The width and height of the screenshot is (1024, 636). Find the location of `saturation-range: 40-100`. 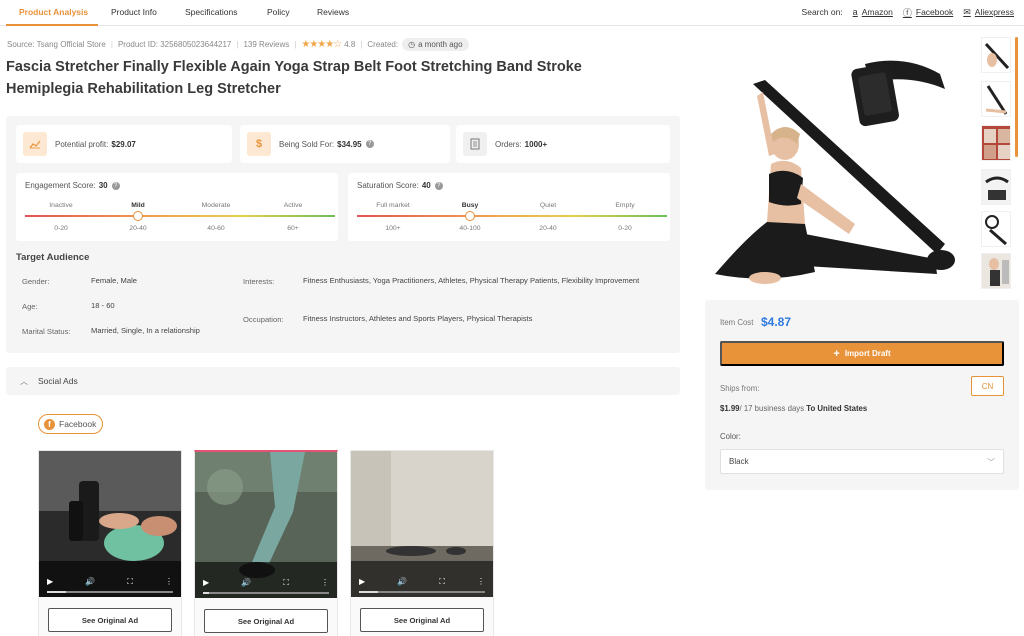

saturation-range: 40-100 is located at coordinates (470, 228).